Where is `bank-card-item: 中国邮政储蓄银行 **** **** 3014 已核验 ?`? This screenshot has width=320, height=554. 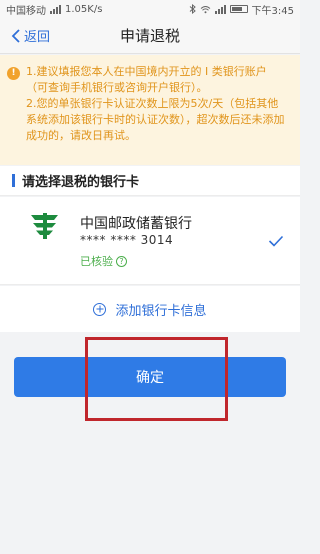 bank-card-item: 中国邮政储蓄银行 **** **** 3014 已核验 ? is located at coordinates (150, 241).